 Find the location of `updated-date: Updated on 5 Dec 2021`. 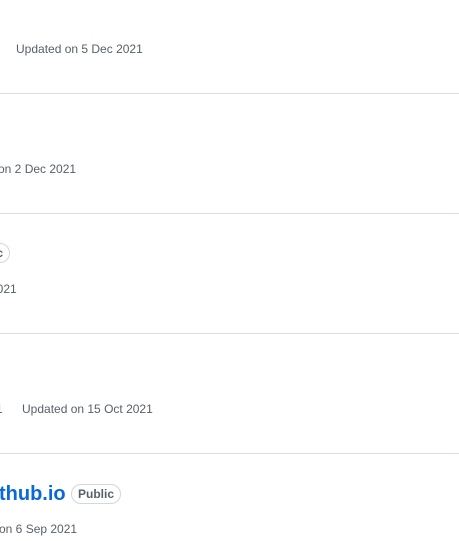

updated-date: Updated on 5 Dec 2021 is located at coordinates (79, 49).